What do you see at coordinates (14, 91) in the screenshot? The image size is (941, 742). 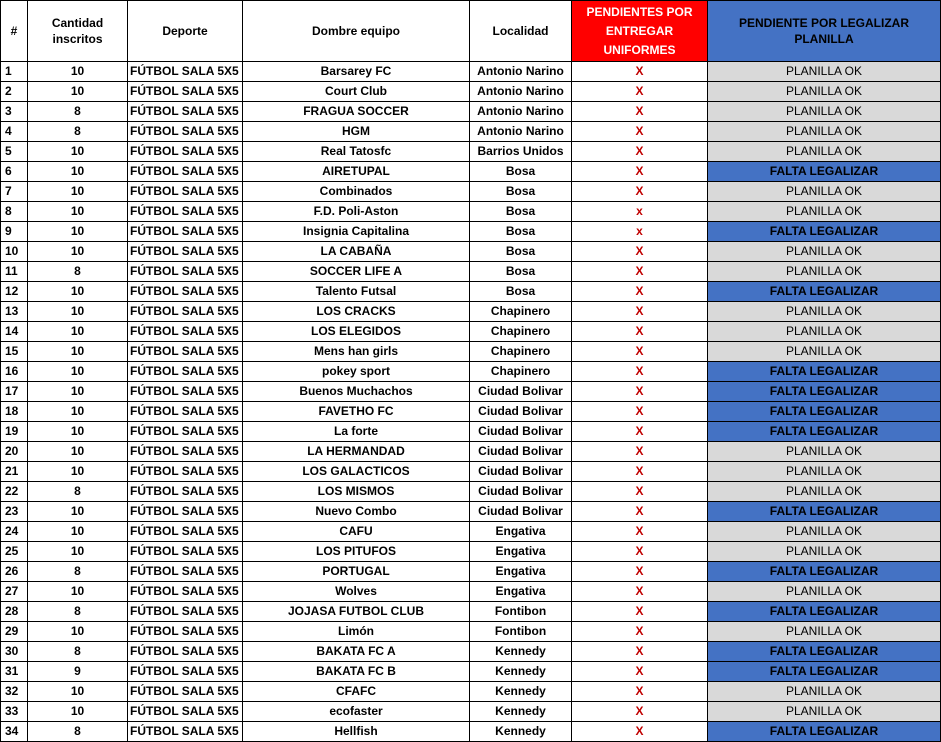 I see `cell-num: 2` at bounding box center [14, 91].